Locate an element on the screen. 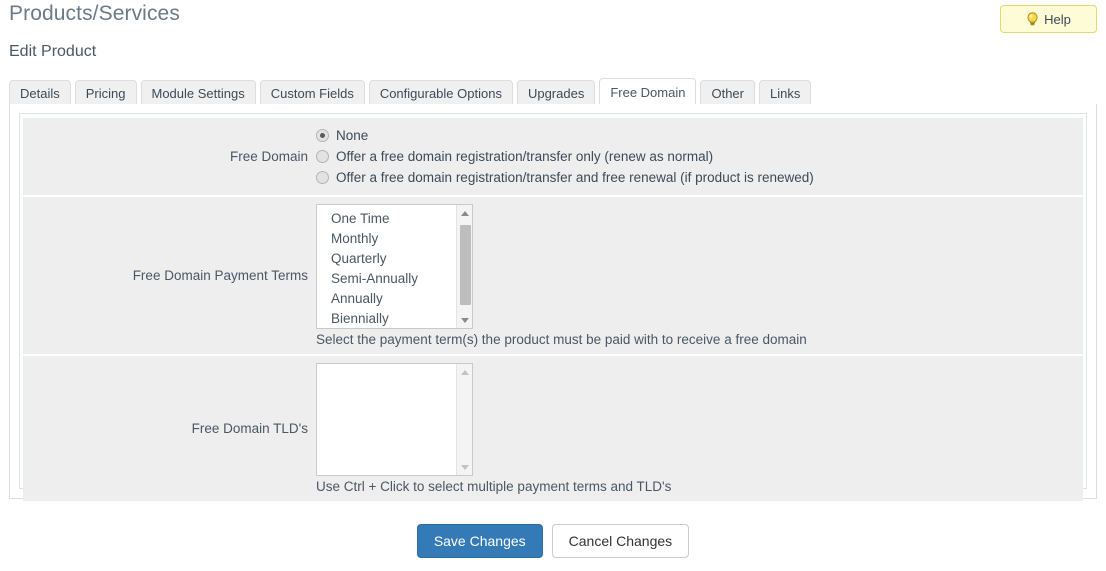  radio-label-none: None is located at coordinates (352, 135).